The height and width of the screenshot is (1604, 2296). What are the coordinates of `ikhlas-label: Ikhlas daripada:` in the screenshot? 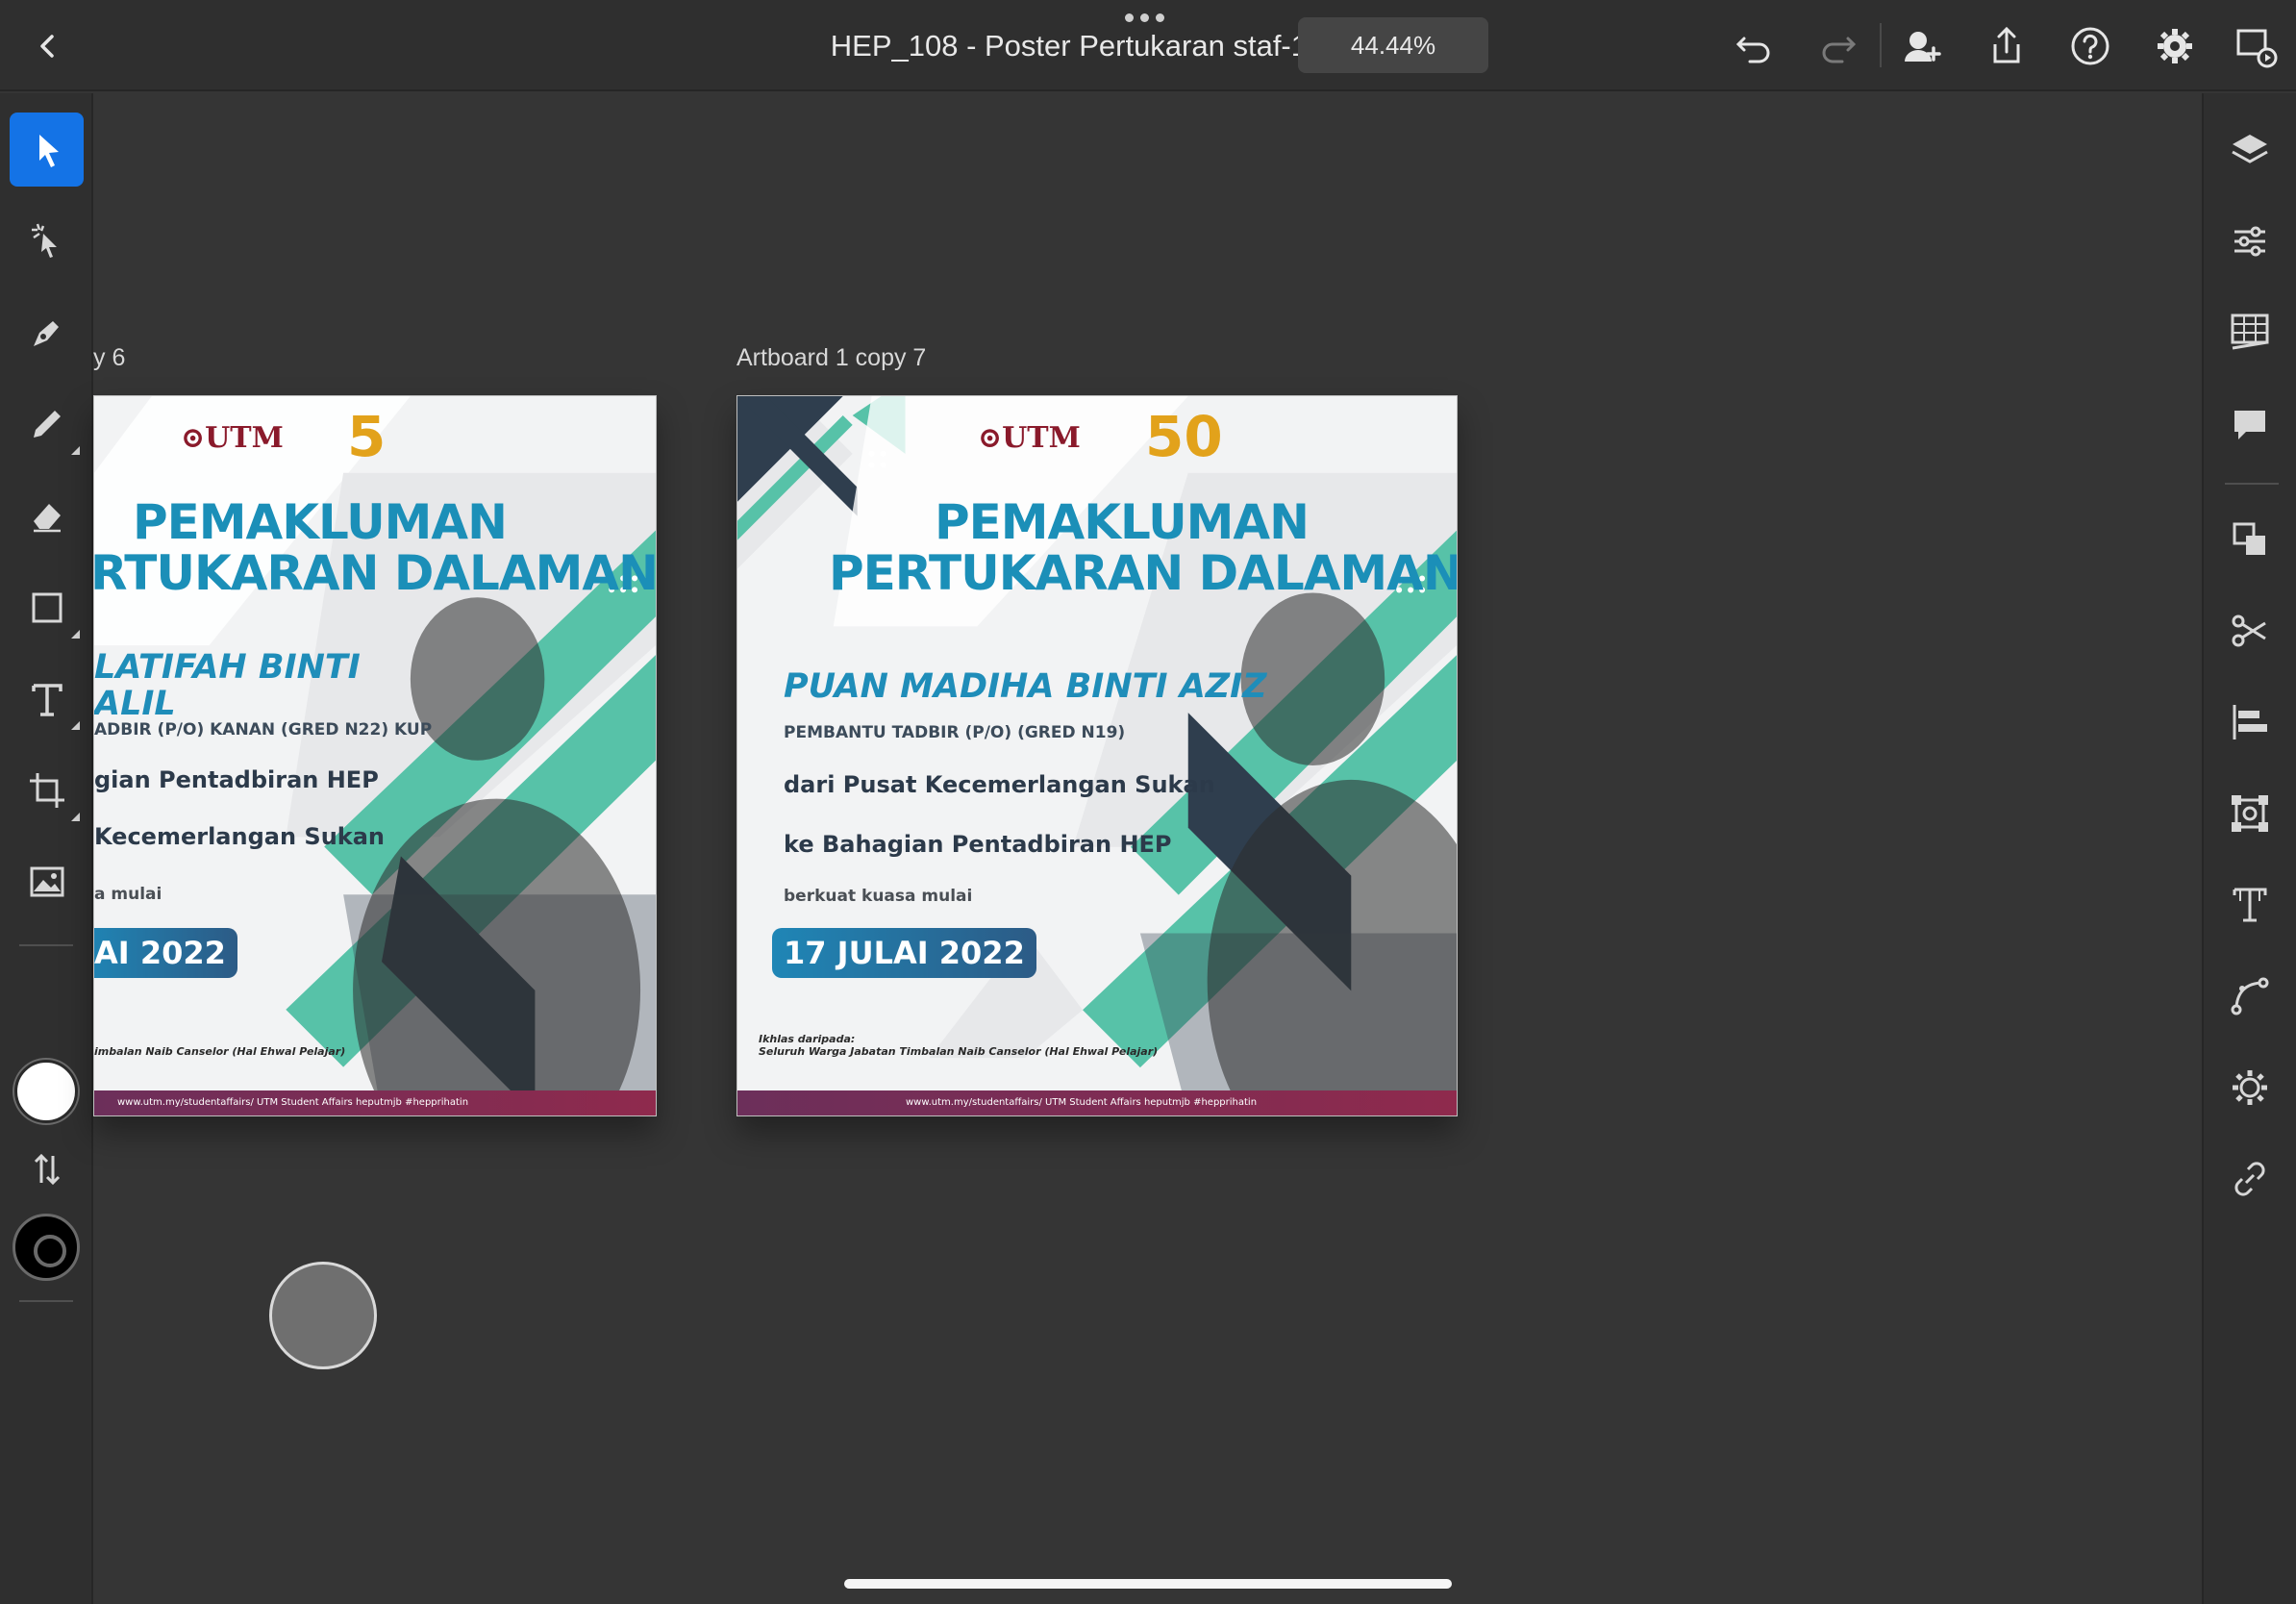 It's located at (807, 1039).